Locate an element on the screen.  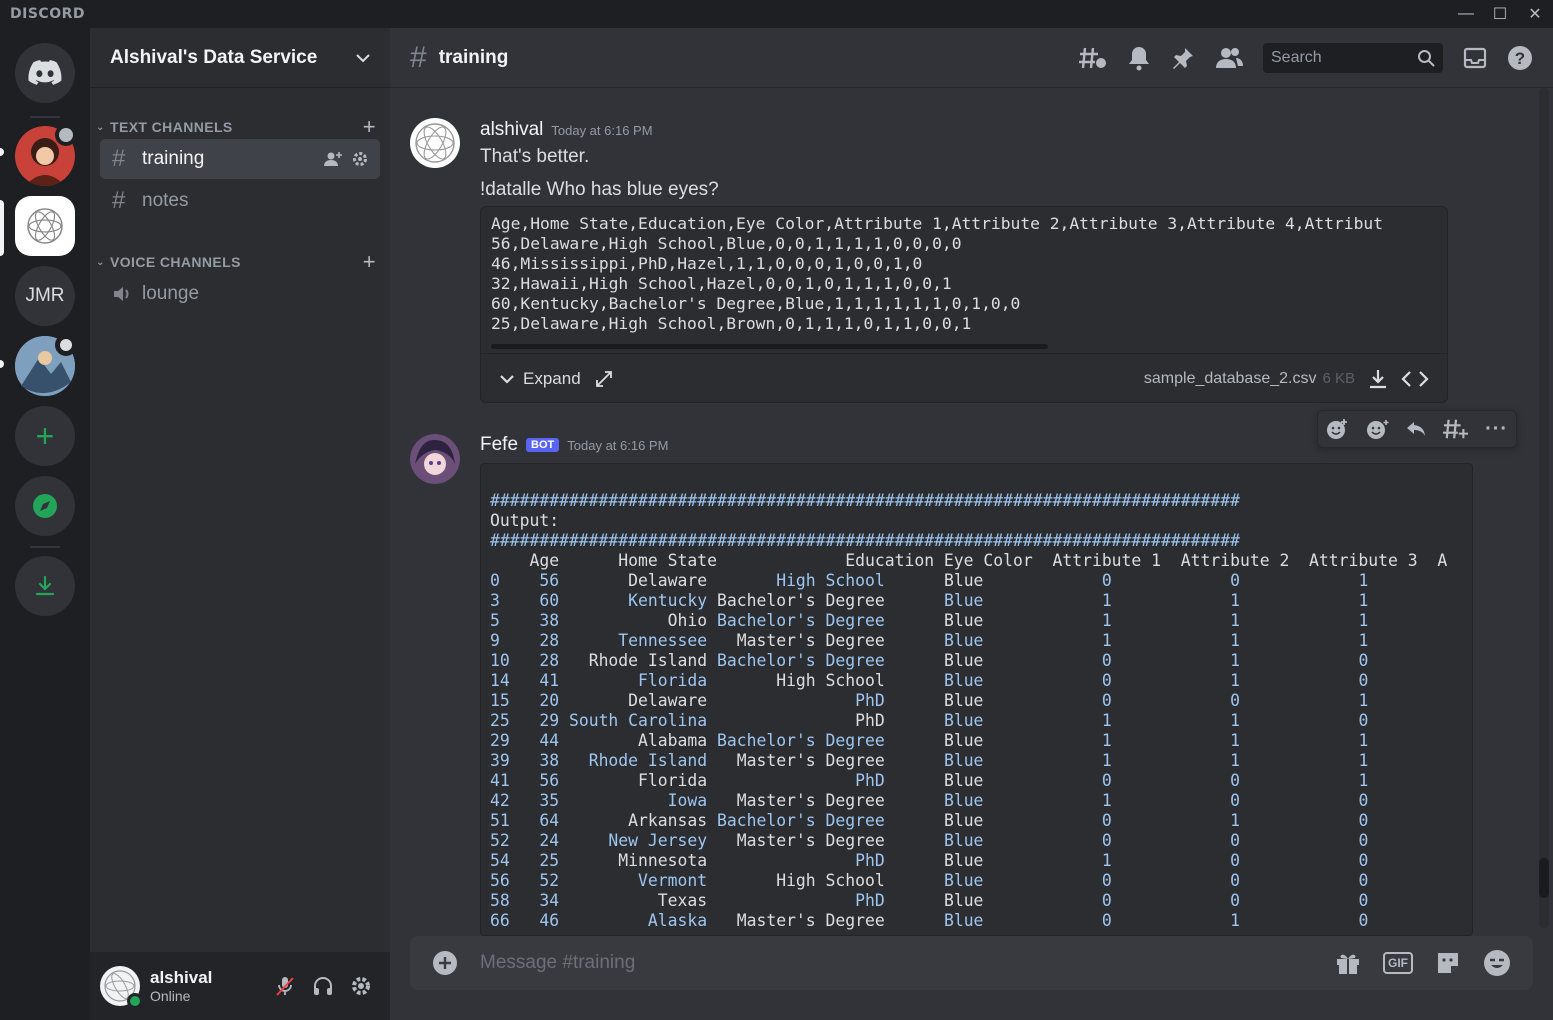
table-cell: 56 is located at coordinates (544, 780).